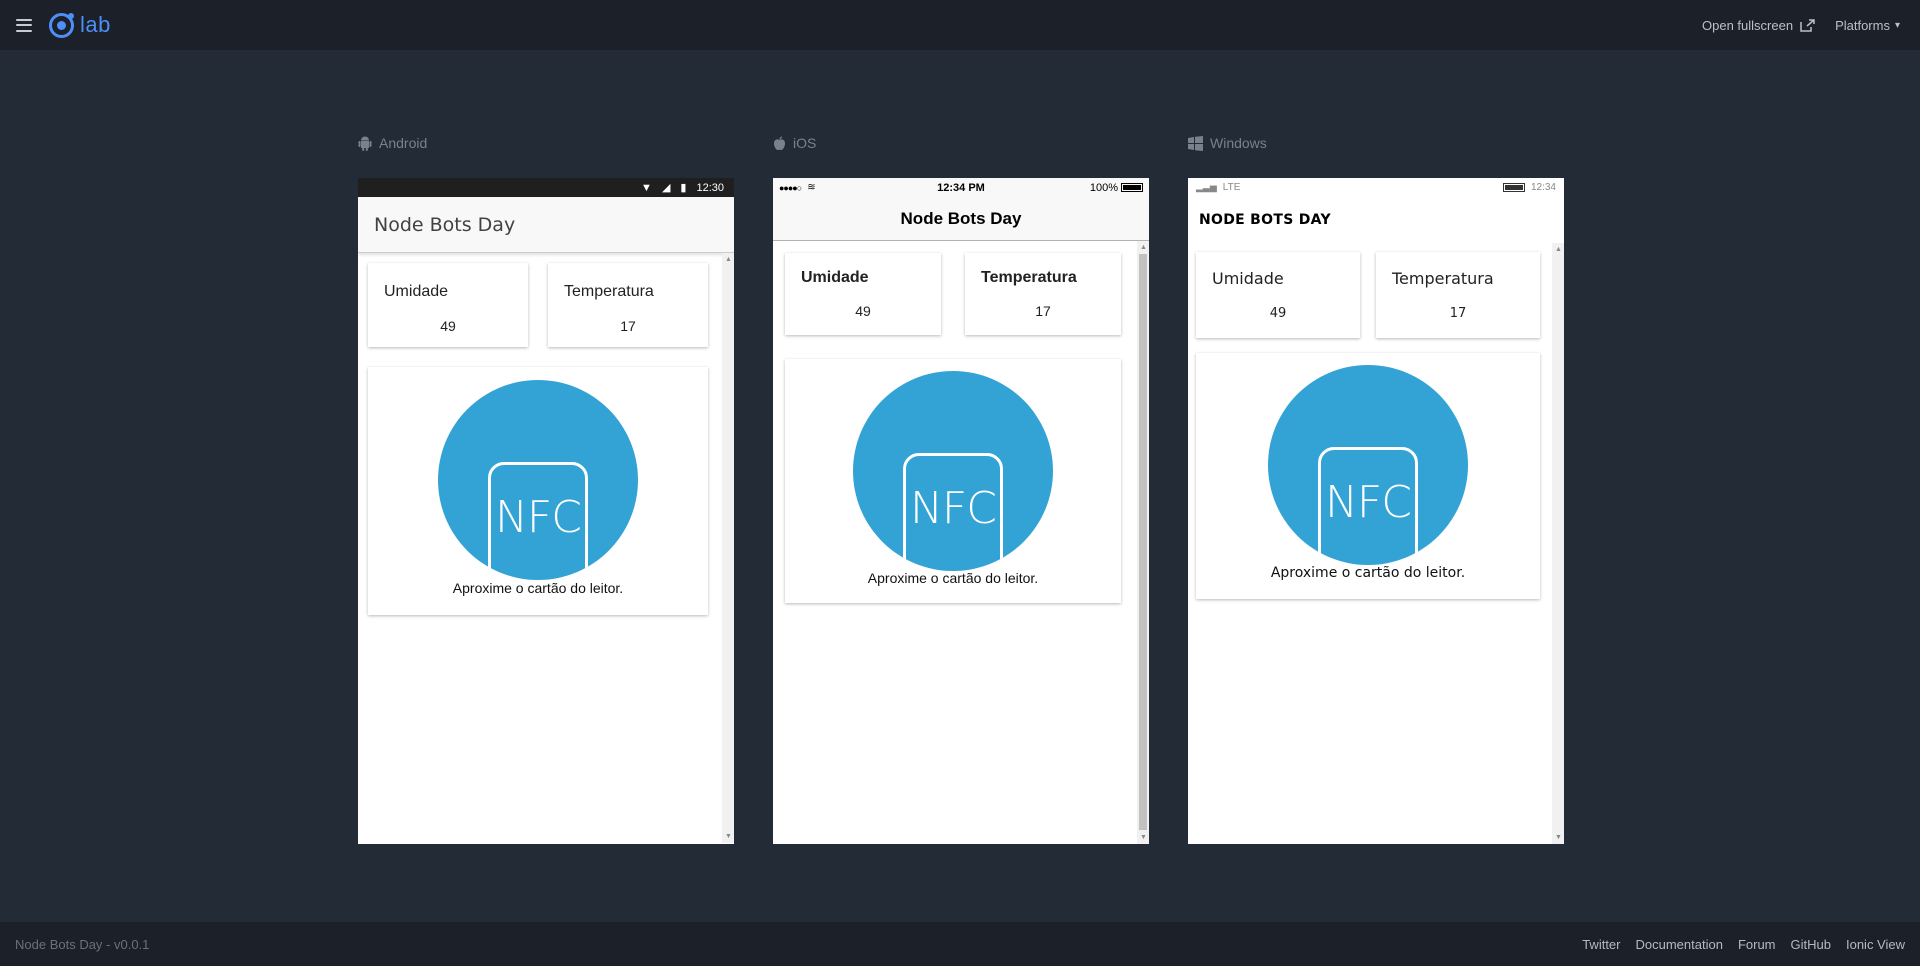  I want to click on android-status-time: 12:30, so click(710, 187).